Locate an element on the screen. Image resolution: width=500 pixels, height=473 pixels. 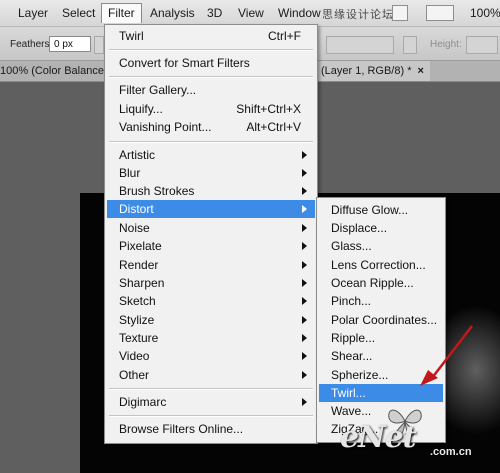
menu-item-texture: Texture is located at coordinates (211, 338).